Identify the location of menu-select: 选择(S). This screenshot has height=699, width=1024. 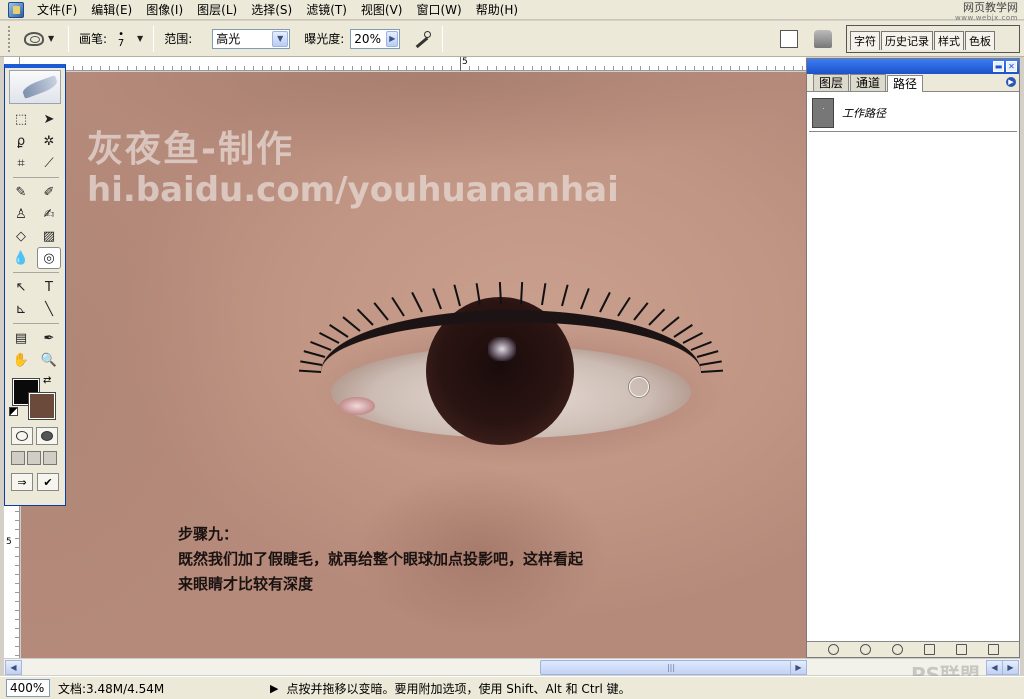
(271, 10).